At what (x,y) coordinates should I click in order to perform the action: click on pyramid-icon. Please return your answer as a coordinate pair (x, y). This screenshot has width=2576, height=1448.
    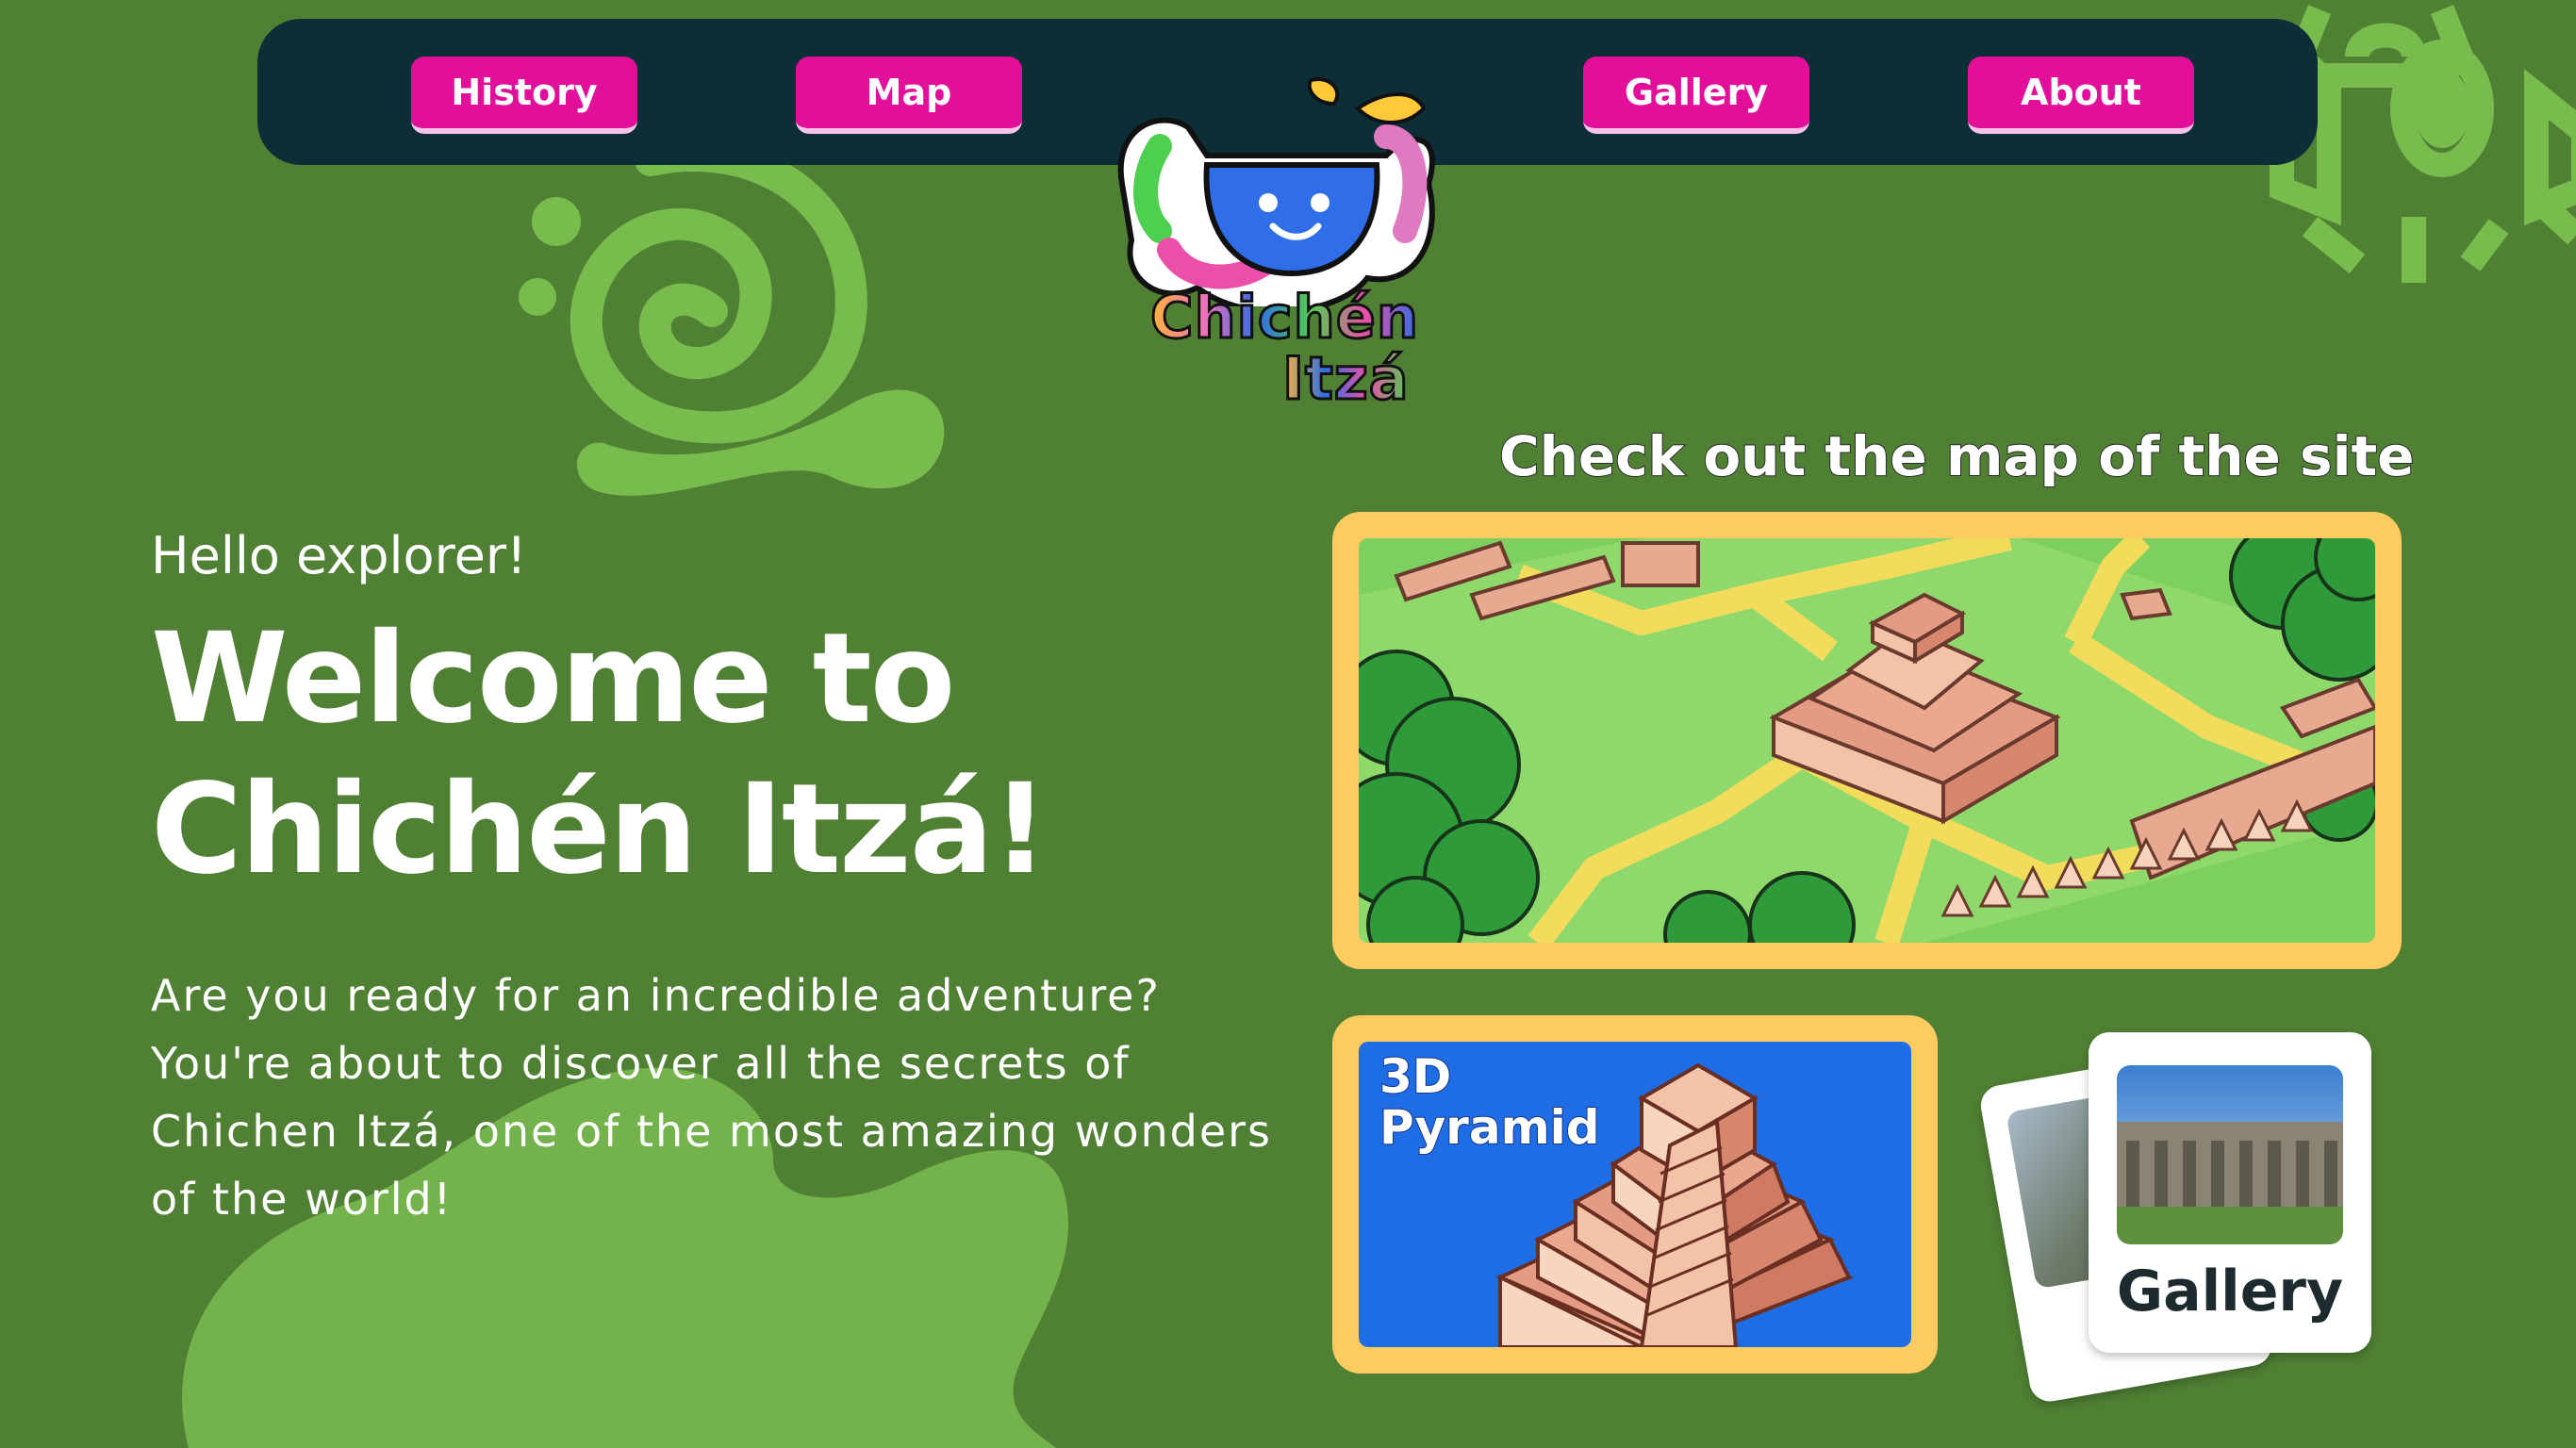
    Looking at the image, I should click on (1675, 1204).